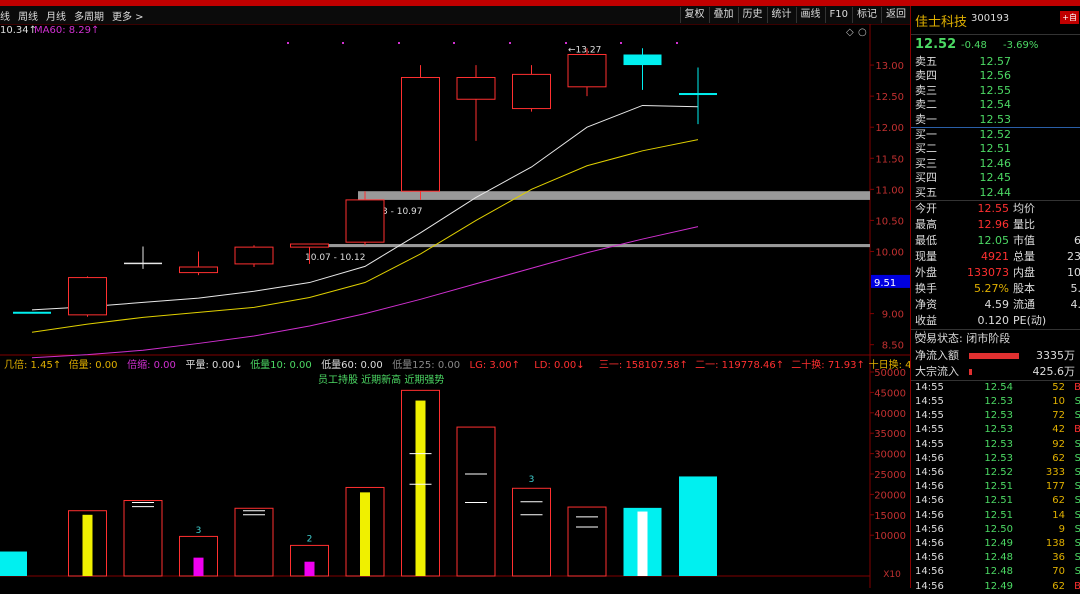  Describe the element at coordinates (1061, 529) in the screenshot. I see `tick-volume: 9` at that location.